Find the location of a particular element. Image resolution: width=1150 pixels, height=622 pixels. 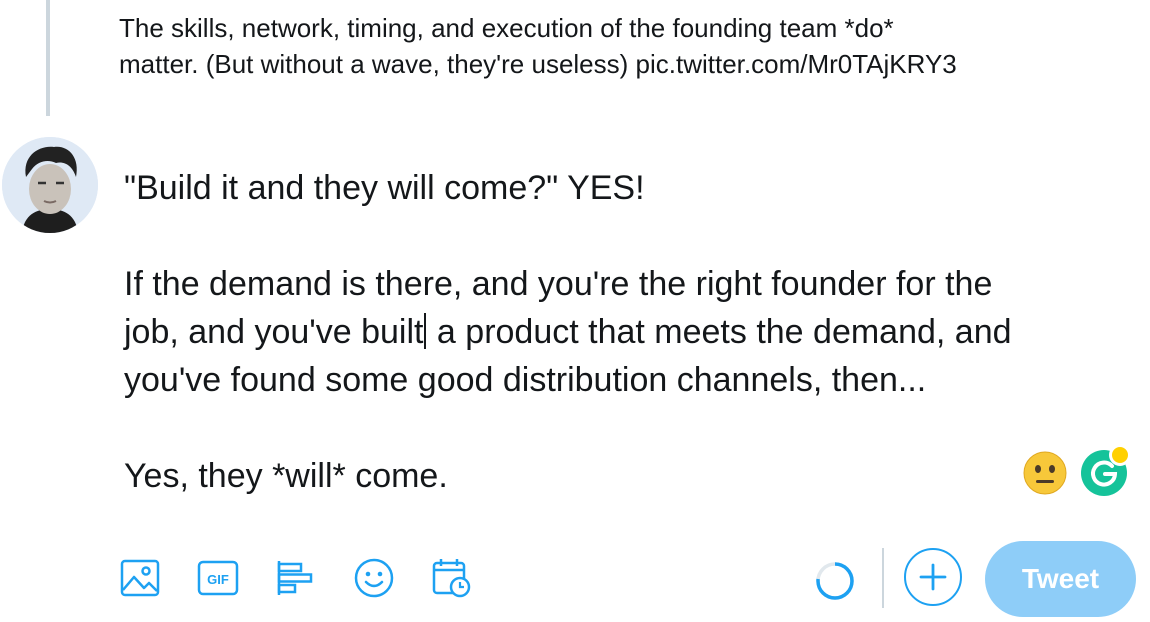

compose-line: Yes, they *will* come. is located at coordinates (286, 476).